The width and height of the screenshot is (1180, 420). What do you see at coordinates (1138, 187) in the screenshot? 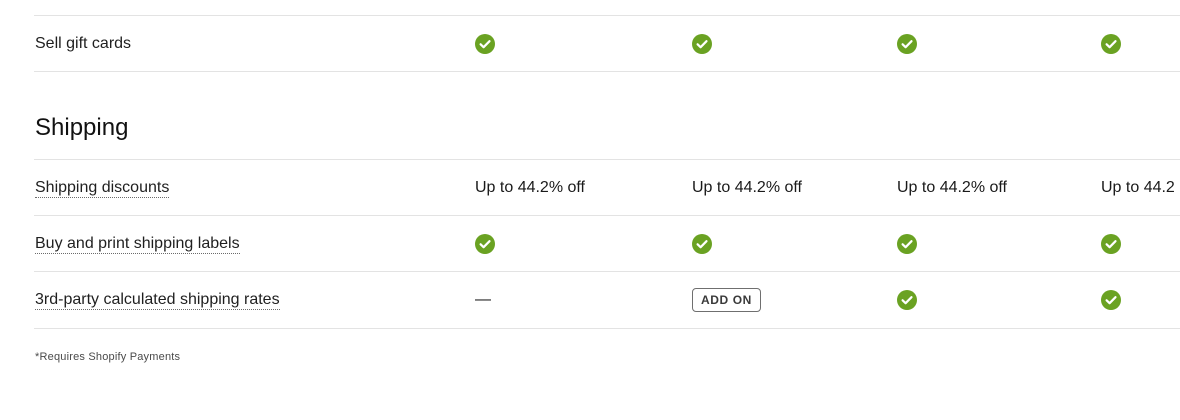
I see `plan-4-cell: Up to 44.2` at bounding box center [1138, 187].